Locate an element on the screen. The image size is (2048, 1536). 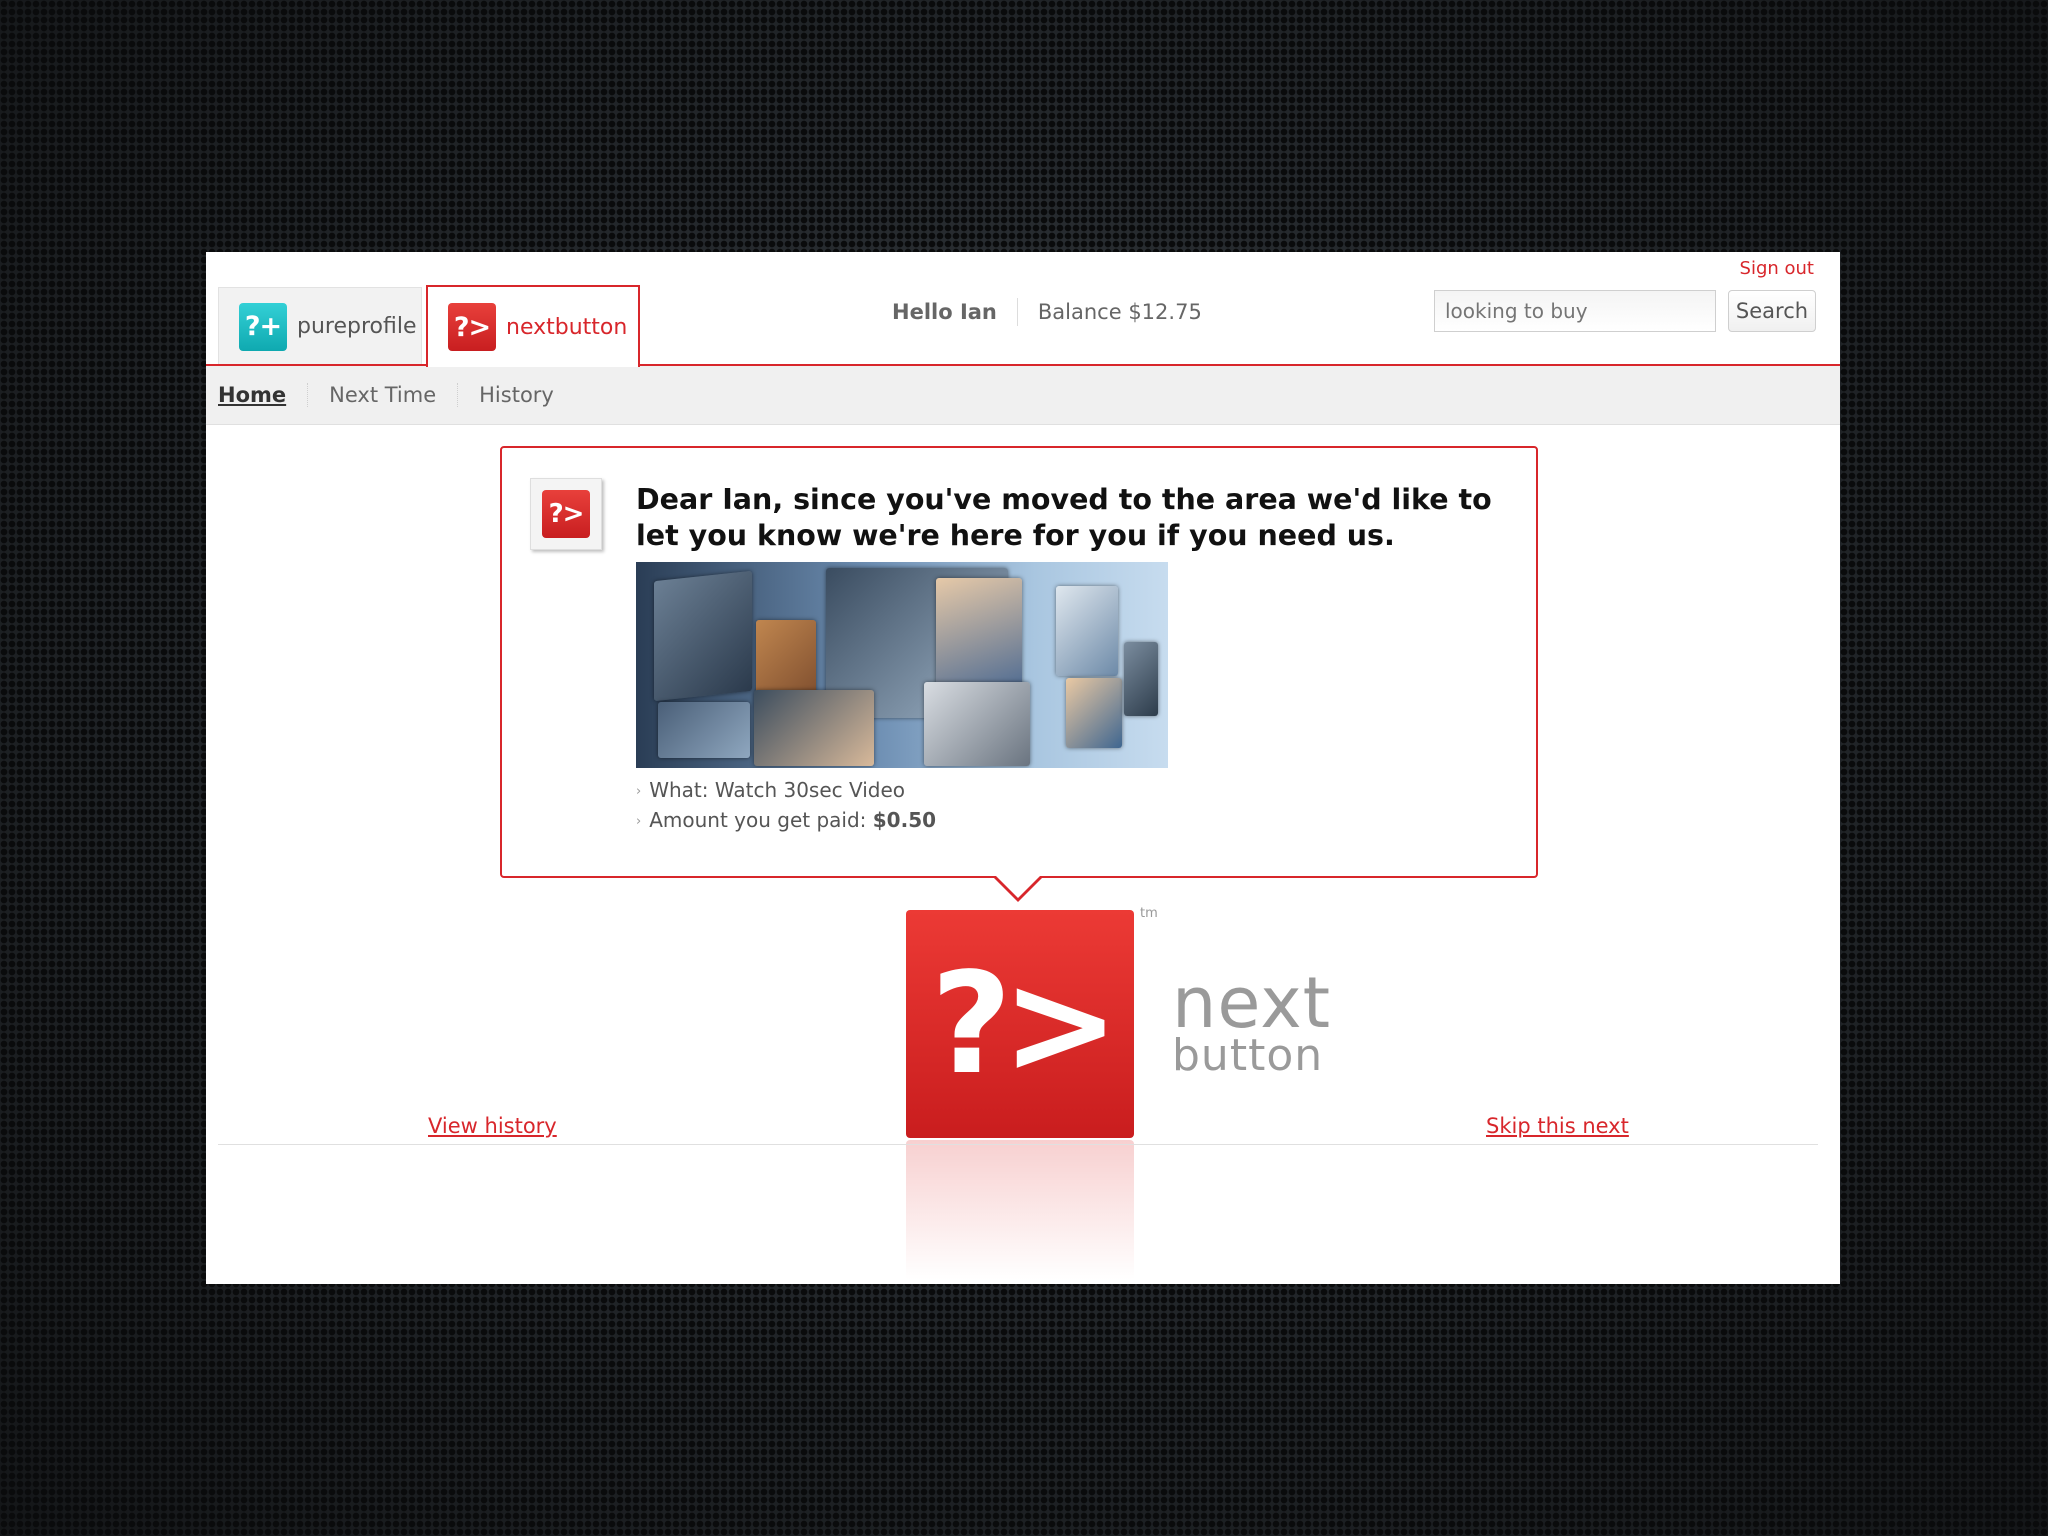
tab-label-nextbutton: nextbutton is located at coordinates (567, 327).